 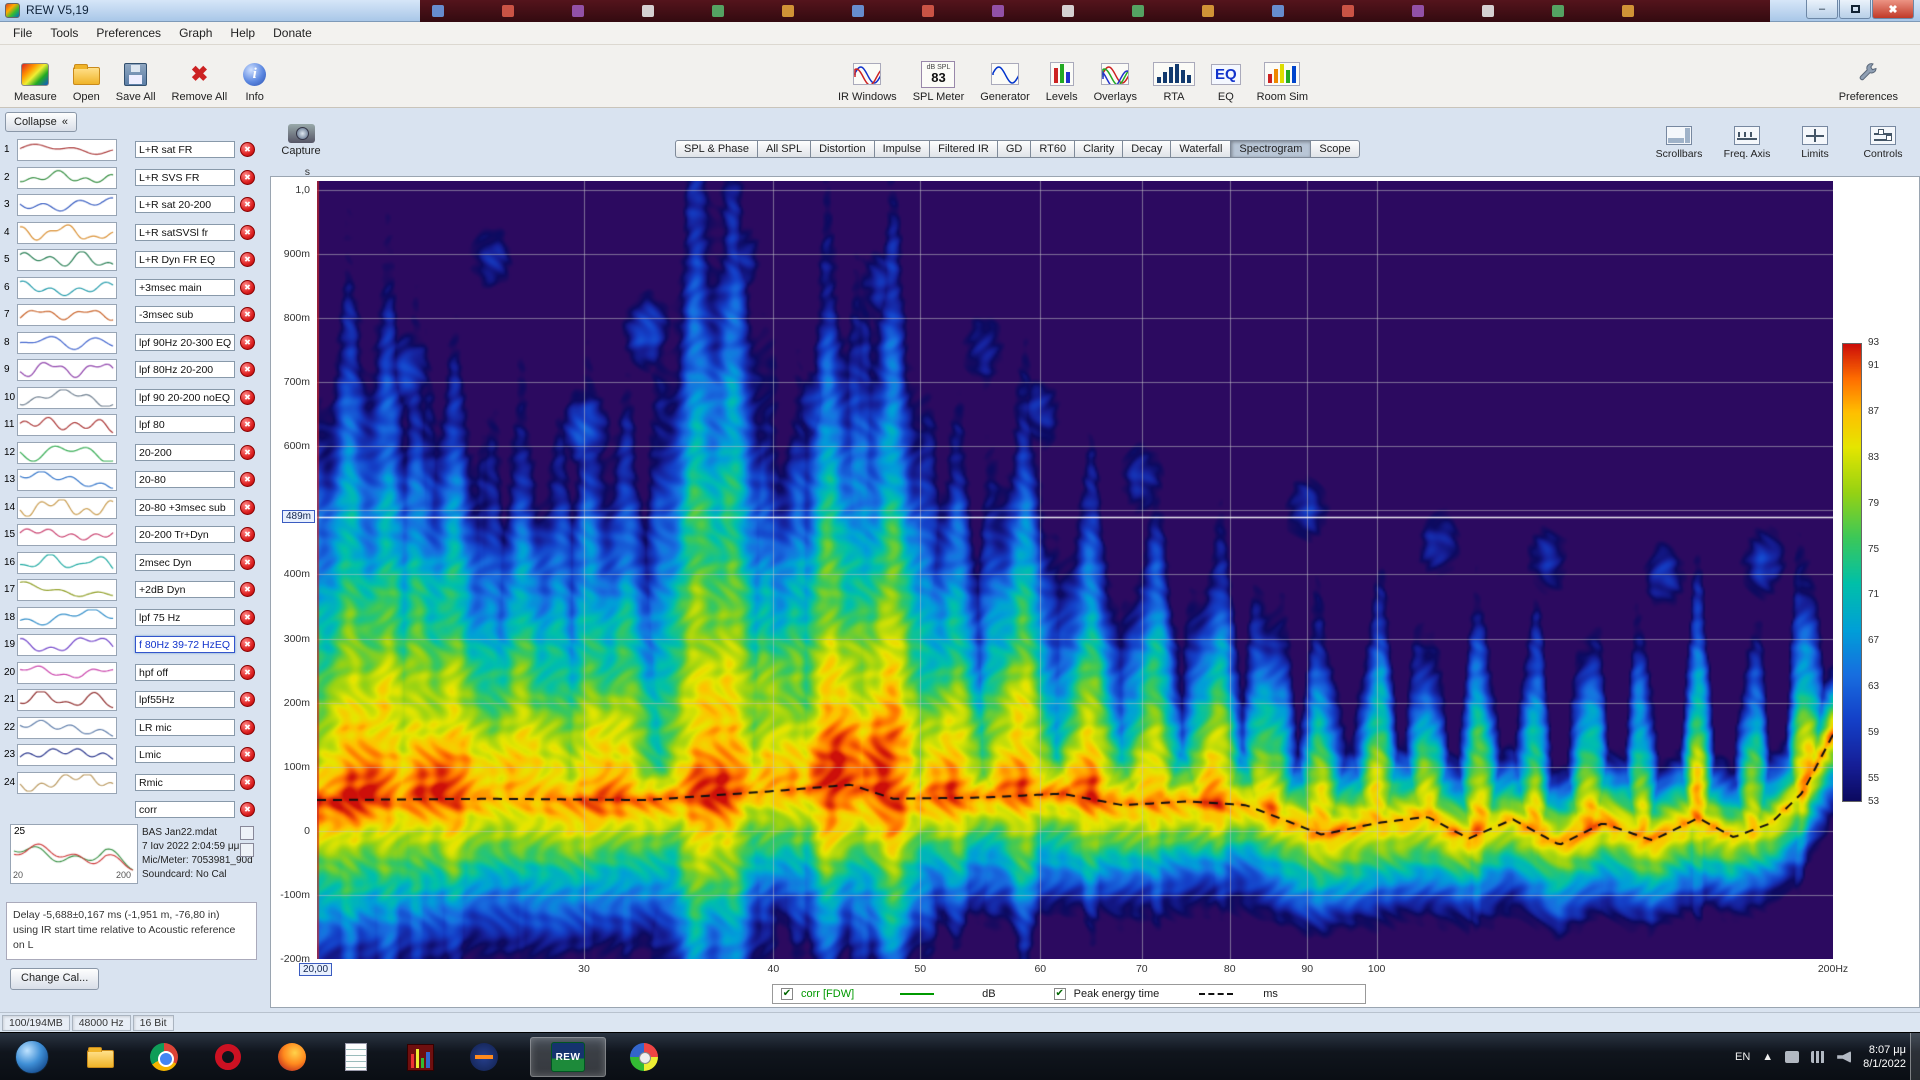 I want to click on taskbar-audacity-icon, so click(x=484, y=1057).